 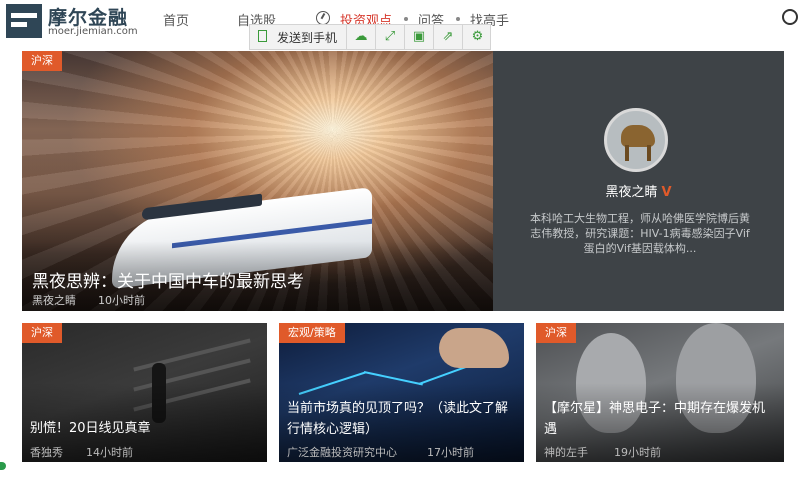 I want to click on avatar, so click(x=636, y=140).